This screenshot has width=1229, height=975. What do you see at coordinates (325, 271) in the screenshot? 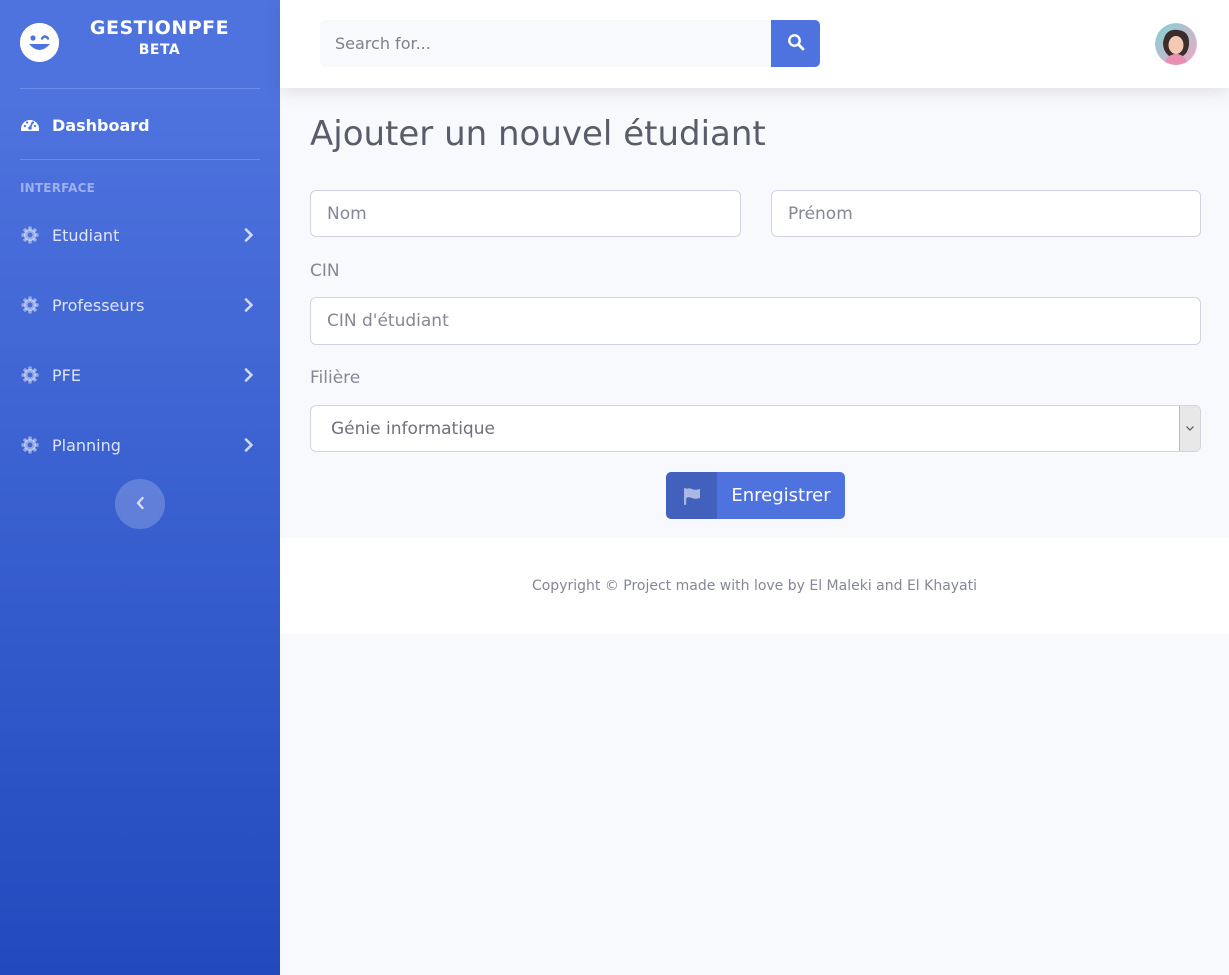
I see `cin-label: CIN` at bounding box center [325, 271].